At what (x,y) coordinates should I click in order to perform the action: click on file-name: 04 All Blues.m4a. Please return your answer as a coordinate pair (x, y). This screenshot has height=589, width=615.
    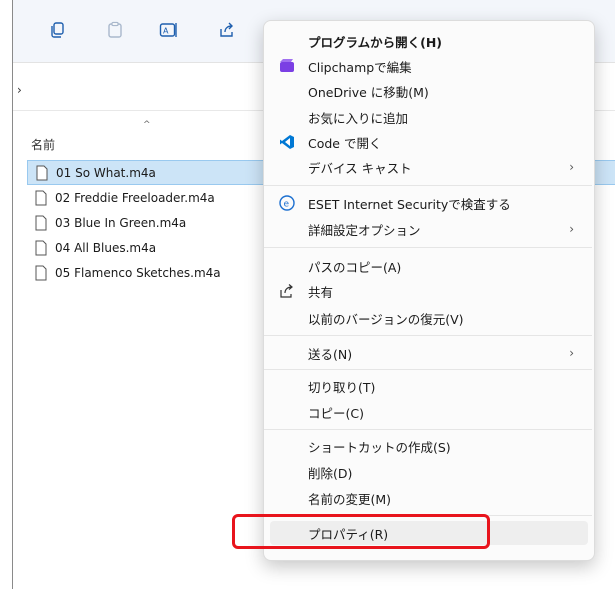
    Looking at the image, I should click on (106, 247).